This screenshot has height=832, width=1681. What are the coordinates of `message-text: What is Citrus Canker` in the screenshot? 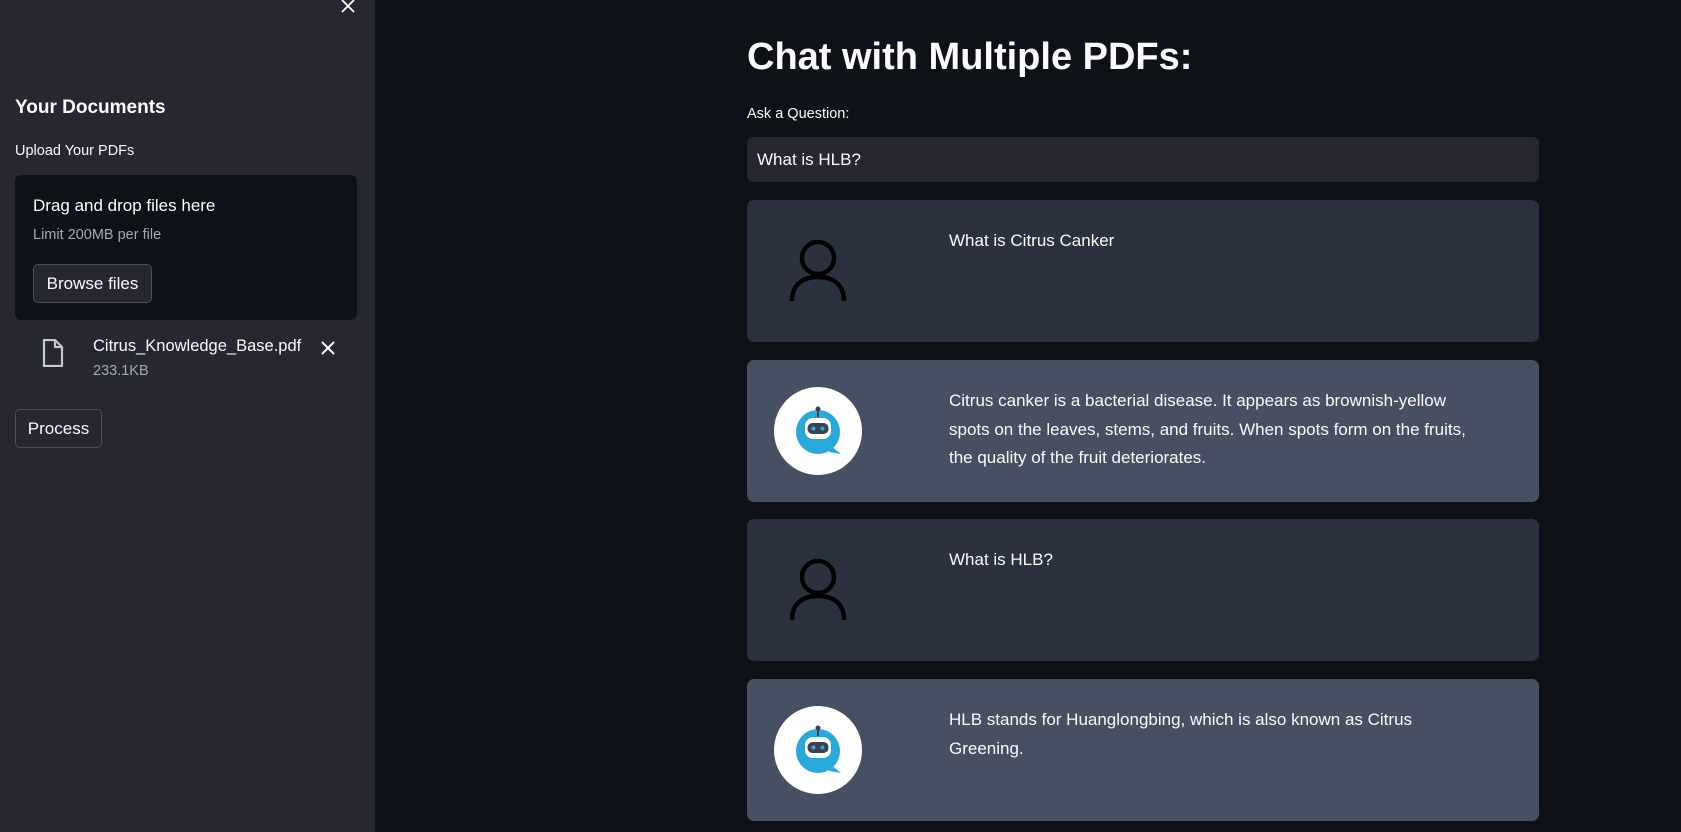 It's located at (1032, 240).